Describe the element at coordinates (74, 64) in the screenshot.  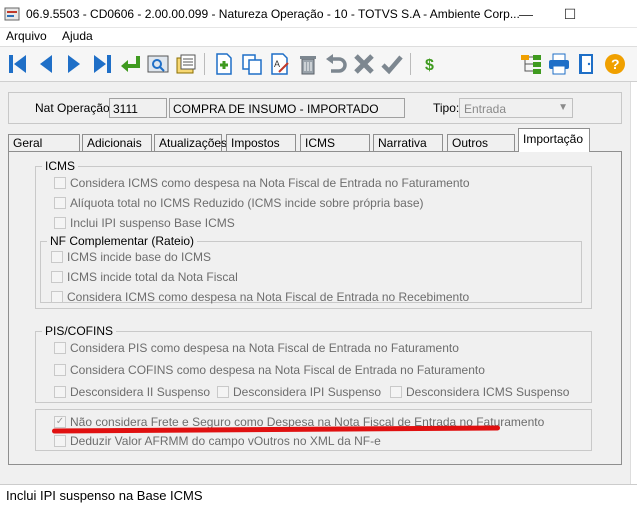
I see `next-record-icon` at that location.